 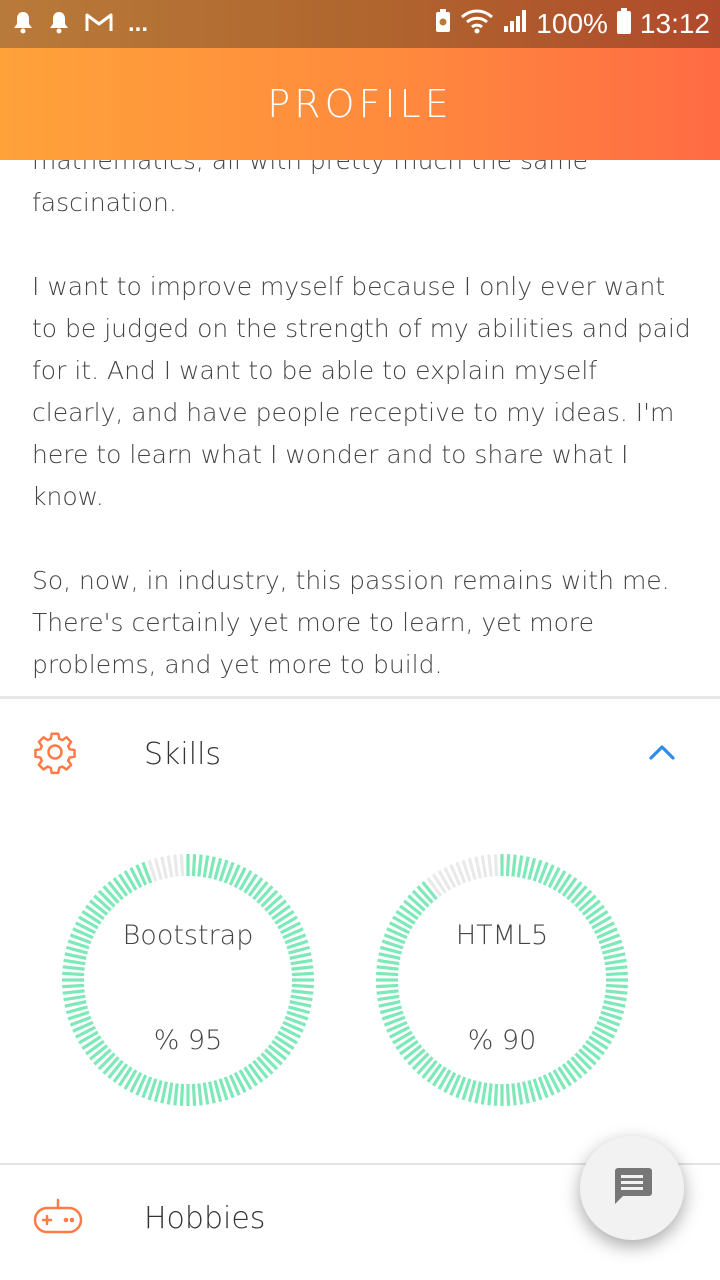 I want to click on skill-ring-html5: HTML5 % 90, so click(x=502, y=980).